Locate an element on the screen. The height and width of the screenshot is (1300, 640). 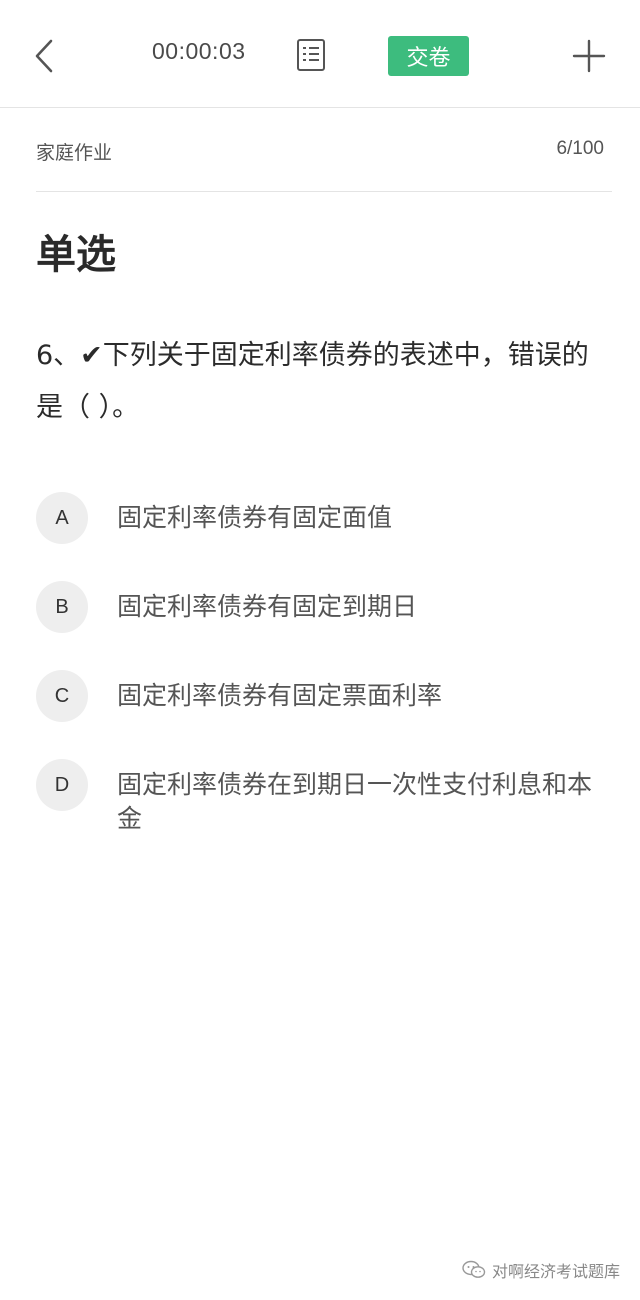
option-d: D 固定利率债券在到期日一次性支付利息和本金 is located at coordinates (323, 797).